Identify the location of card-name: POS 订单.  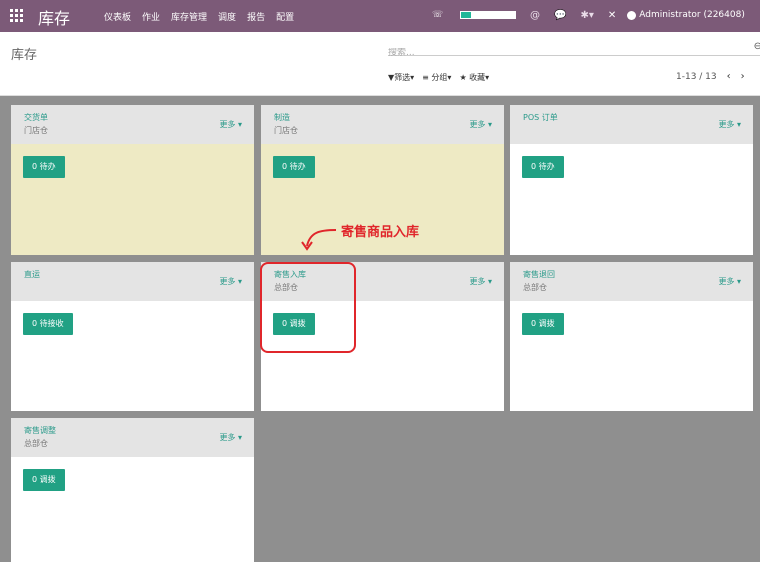
(540, 117).